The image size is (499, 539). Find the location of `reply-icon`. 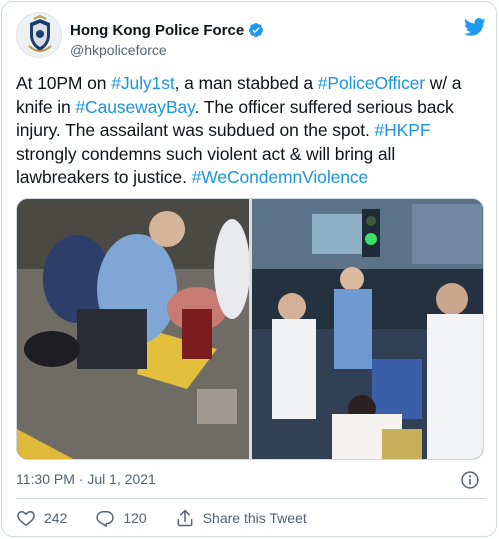

reply-icon is located at coordinates (105, 519).